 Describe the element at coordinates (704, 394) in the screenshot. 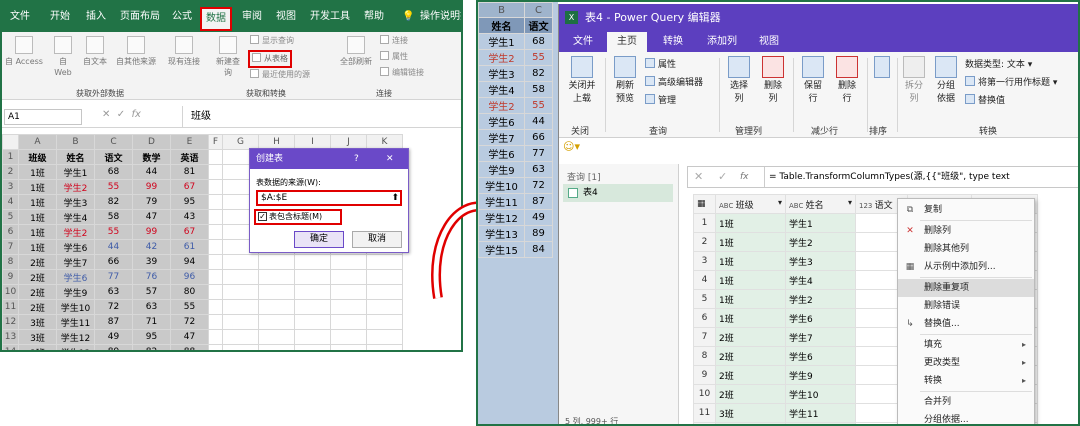

I see `row-number: 10` at that location.